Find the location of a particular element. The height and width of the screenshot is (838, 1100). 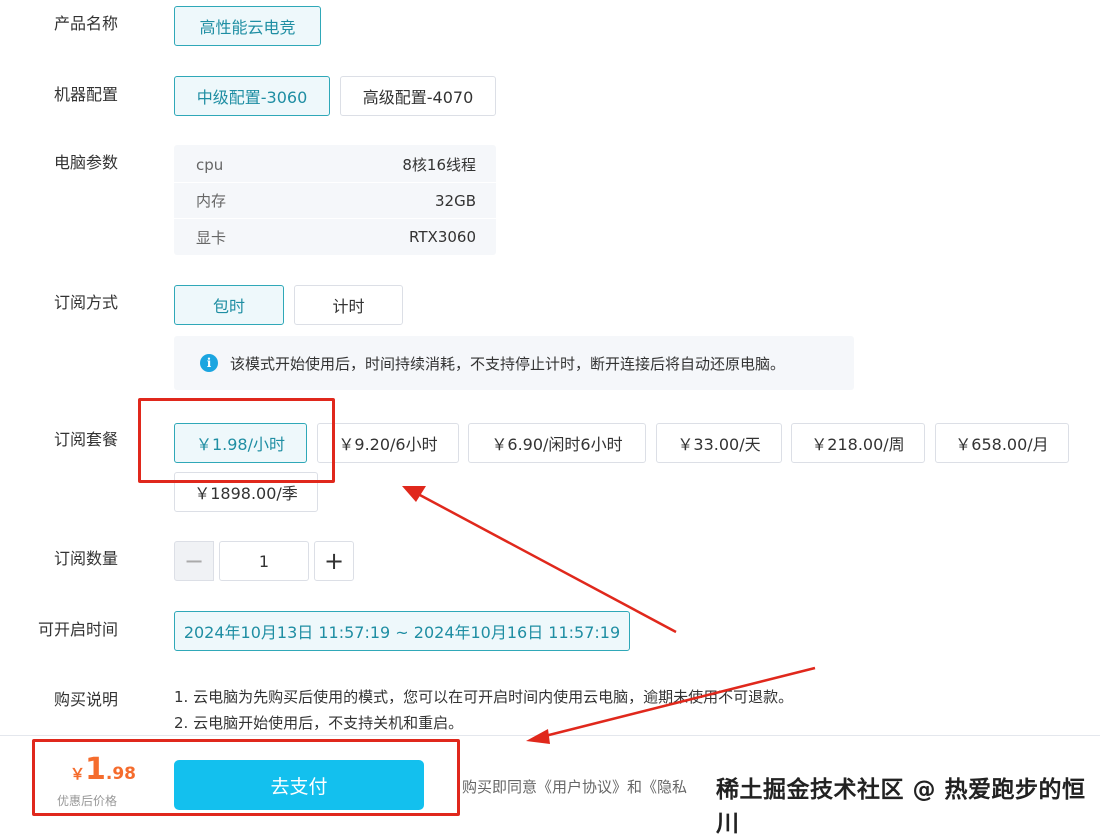

param-key: 内存 is located at coordinates (211, 201).